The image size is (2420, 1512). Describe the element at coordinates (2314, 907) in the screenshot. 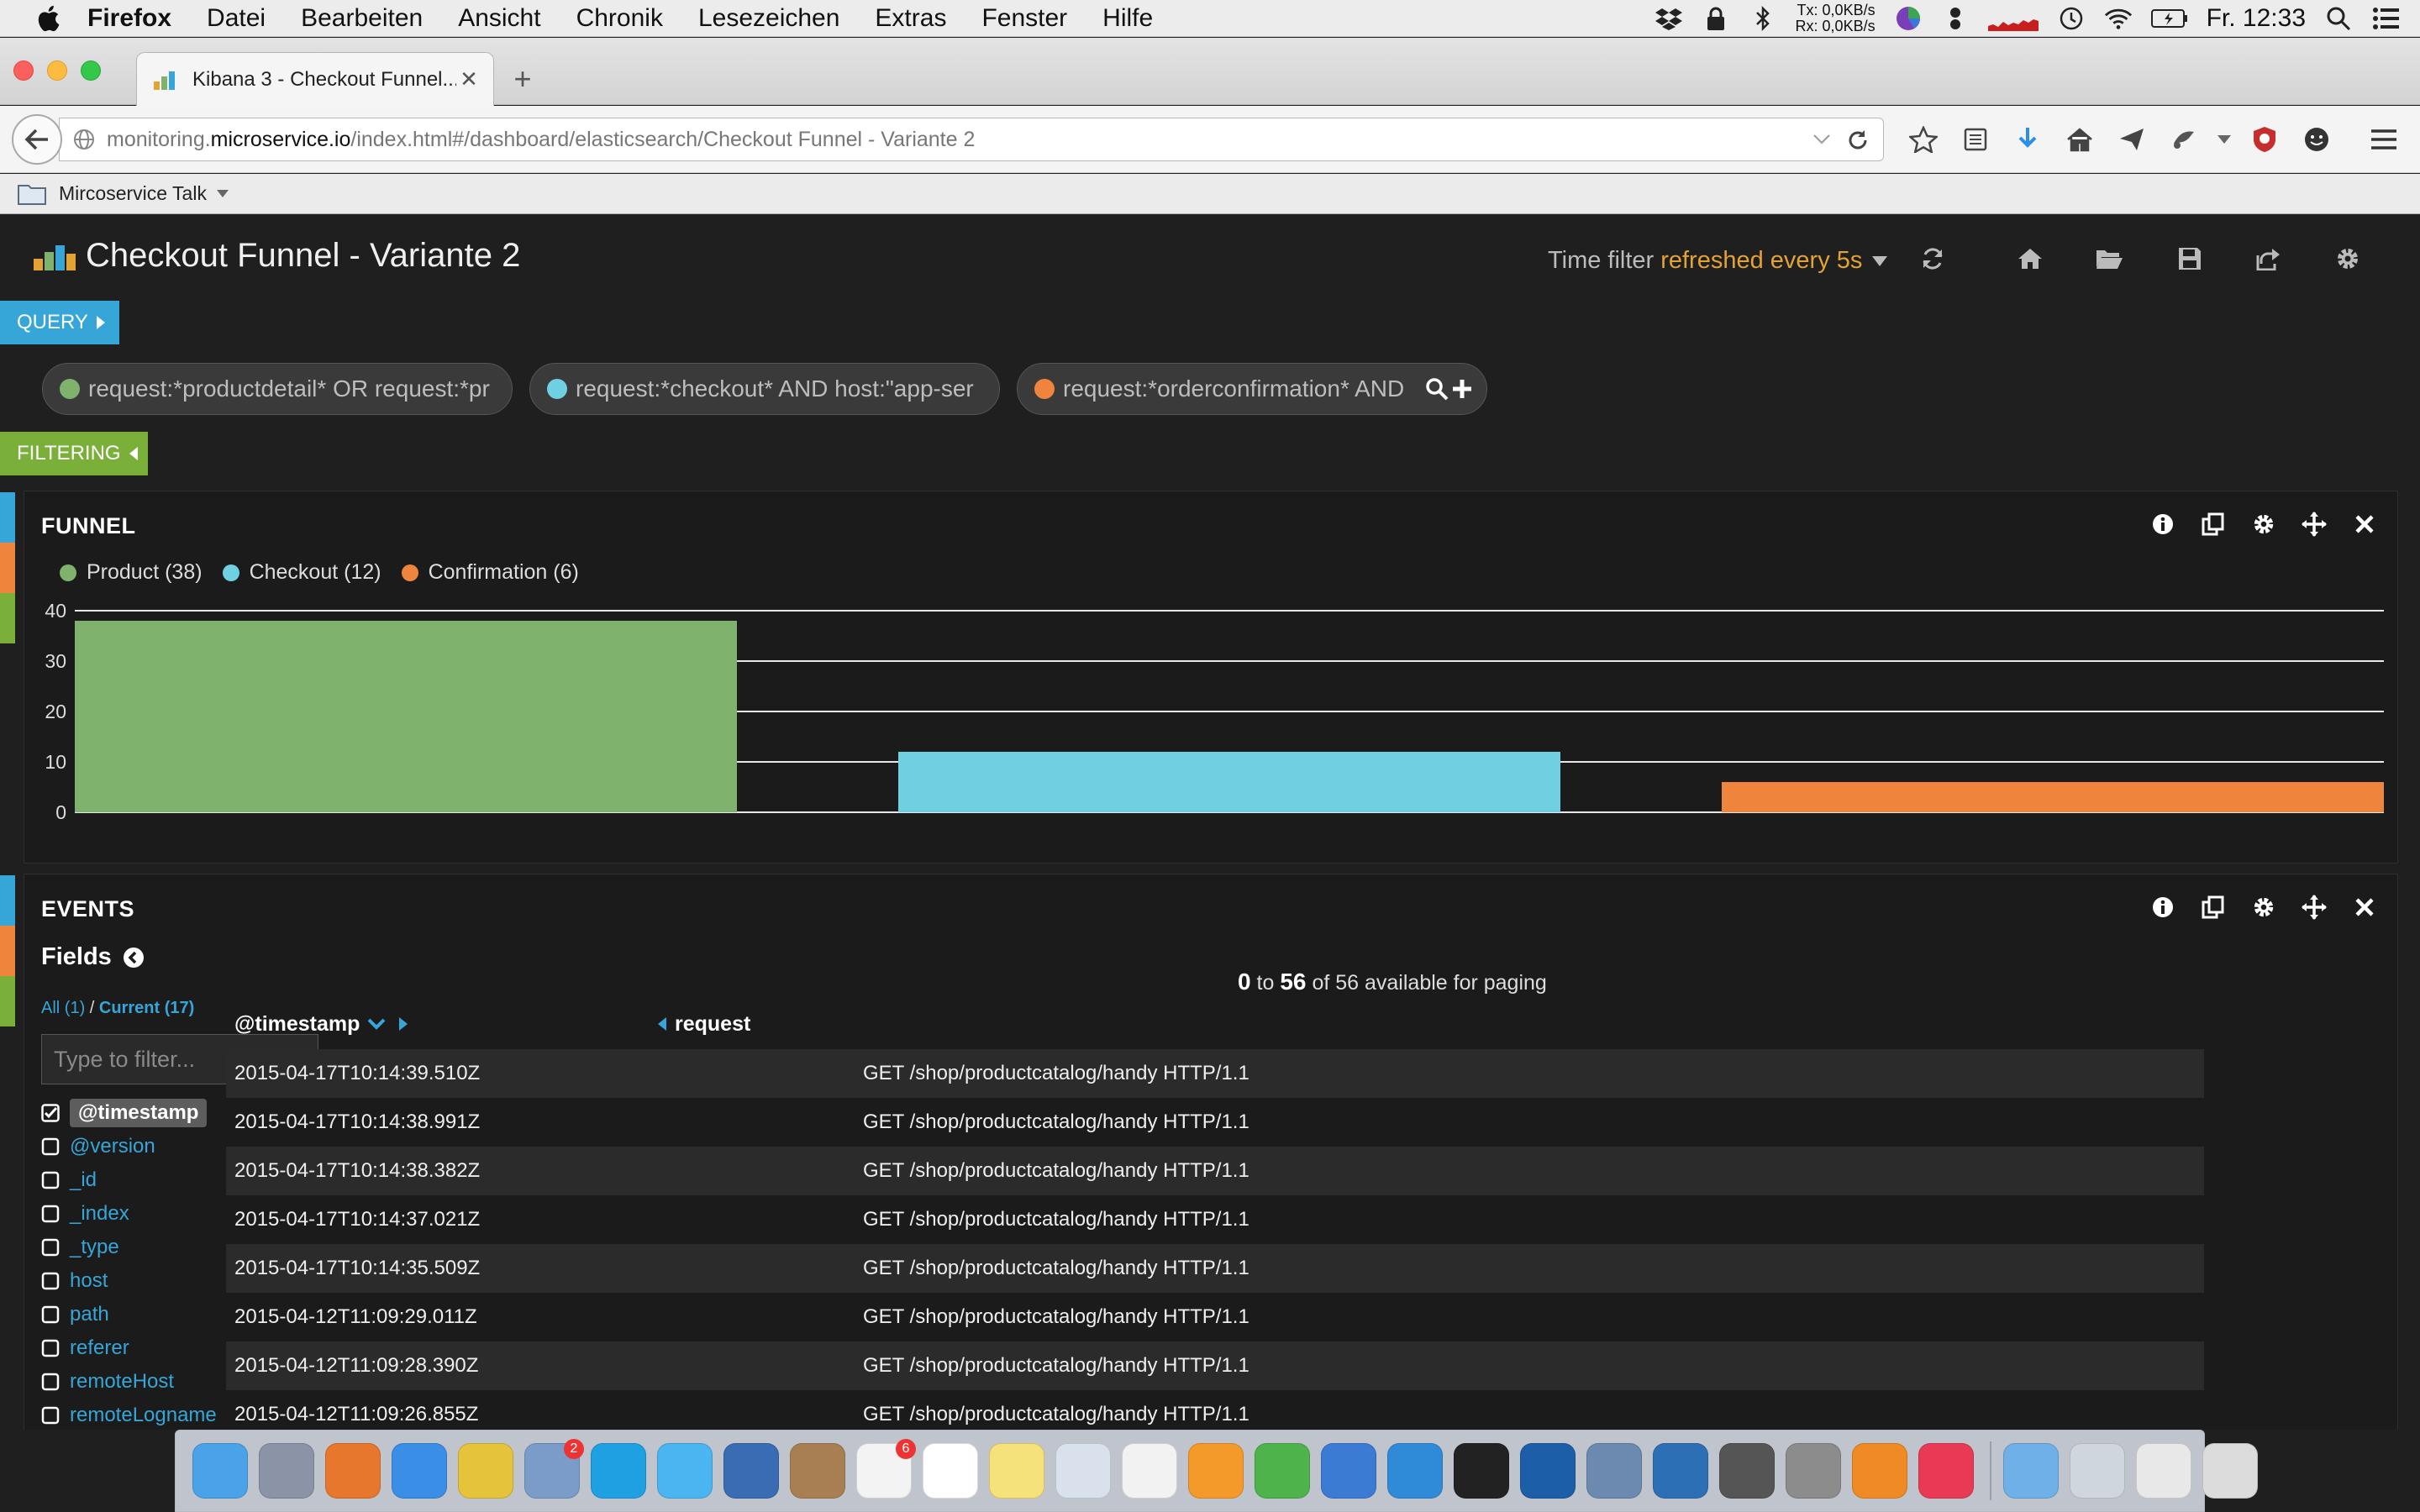

I see `move-icon` at that location.